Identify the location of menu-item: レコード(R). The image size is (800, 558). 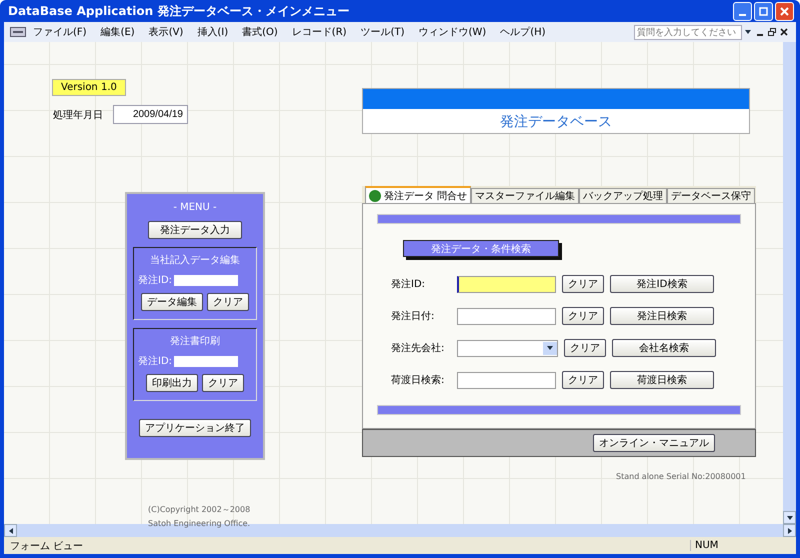
(319, 32).